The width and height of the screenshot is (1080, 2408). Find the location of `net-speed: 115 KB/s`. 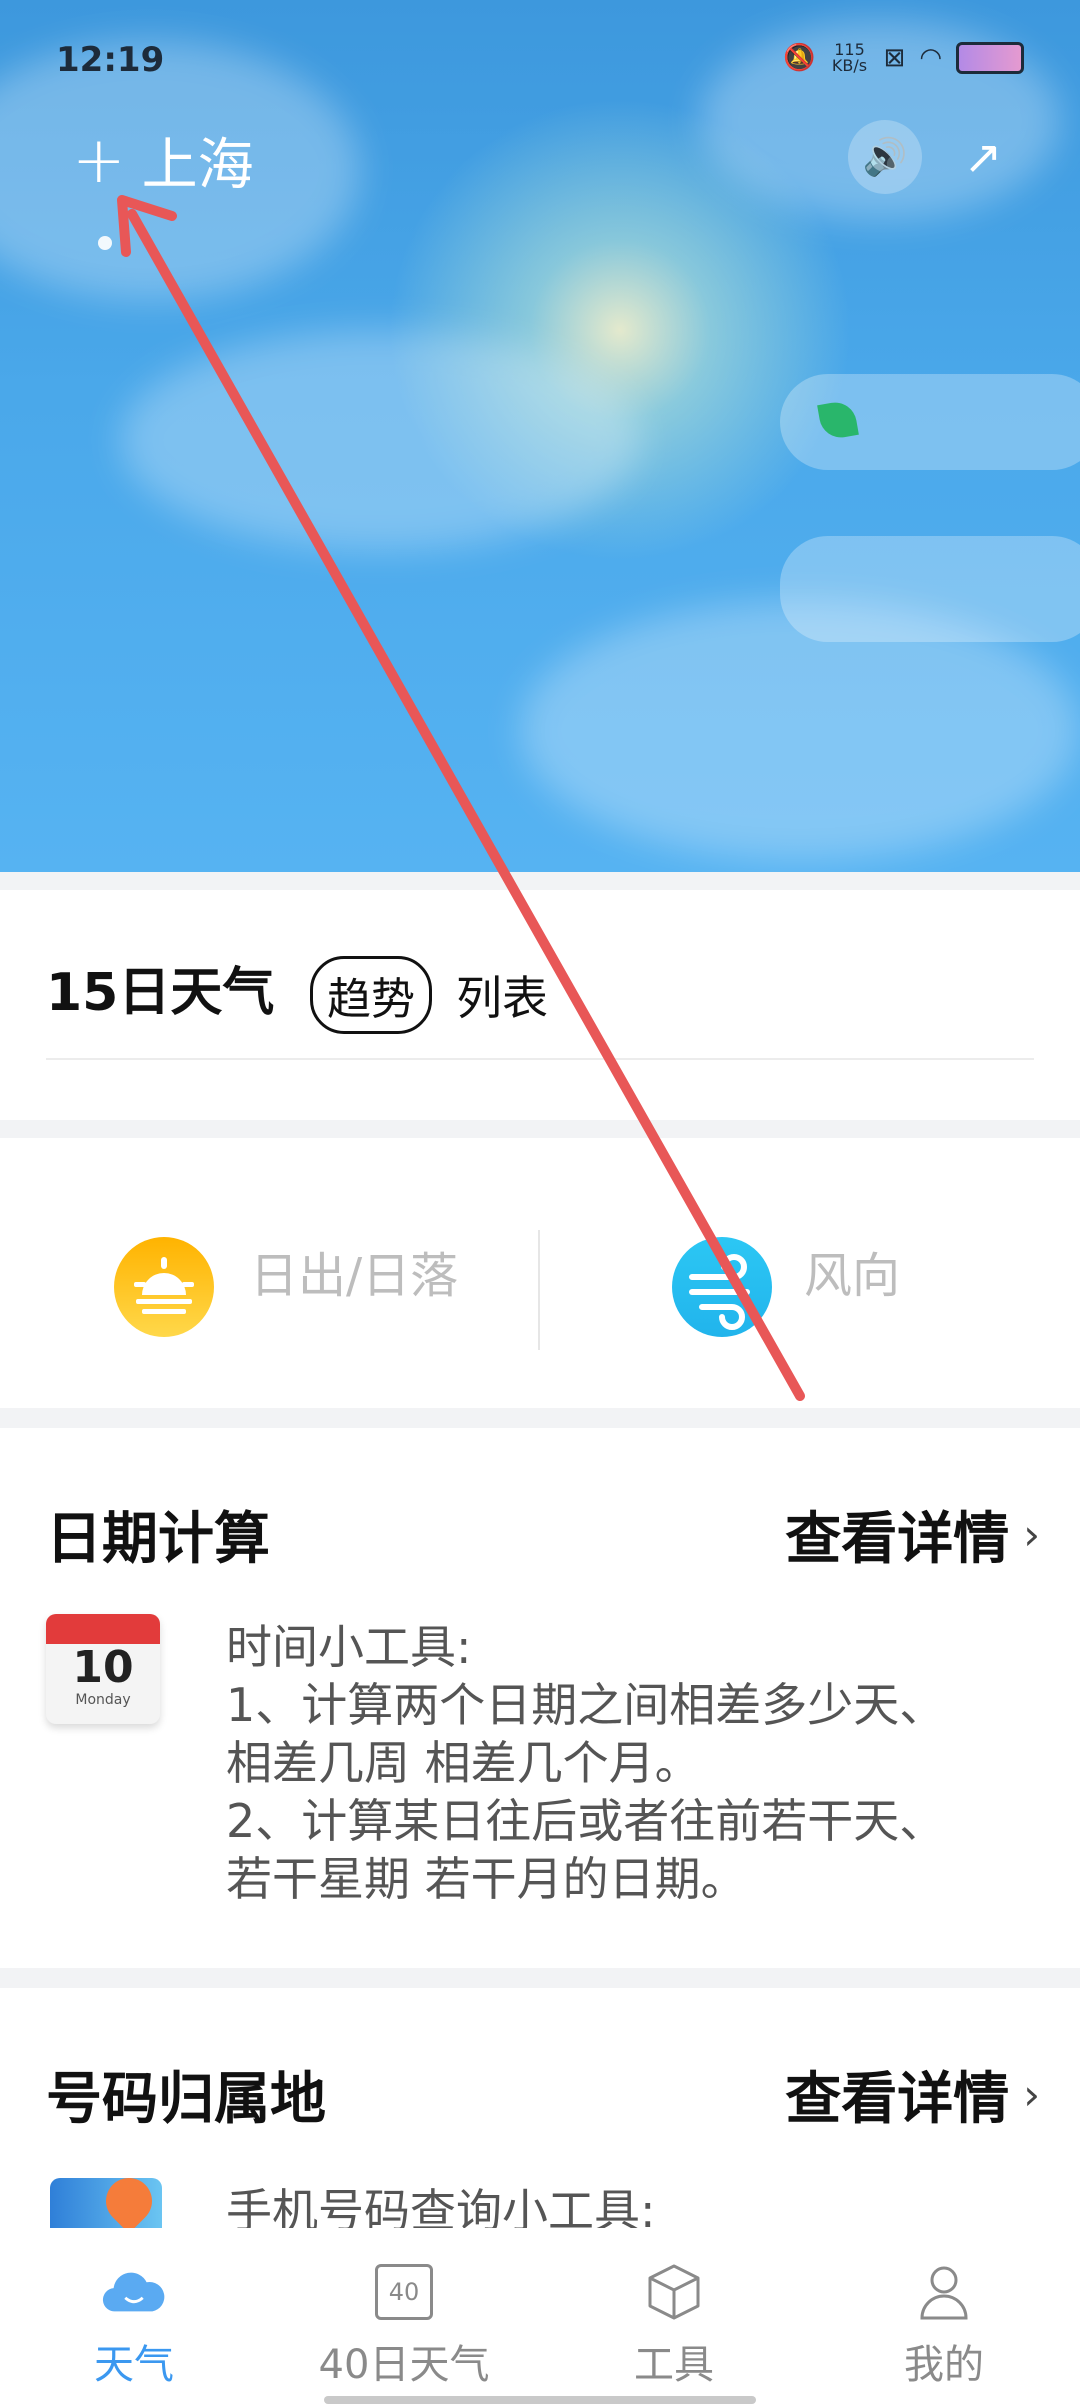

net-speed: 115 KB/s is located at coordinates (849, 57).